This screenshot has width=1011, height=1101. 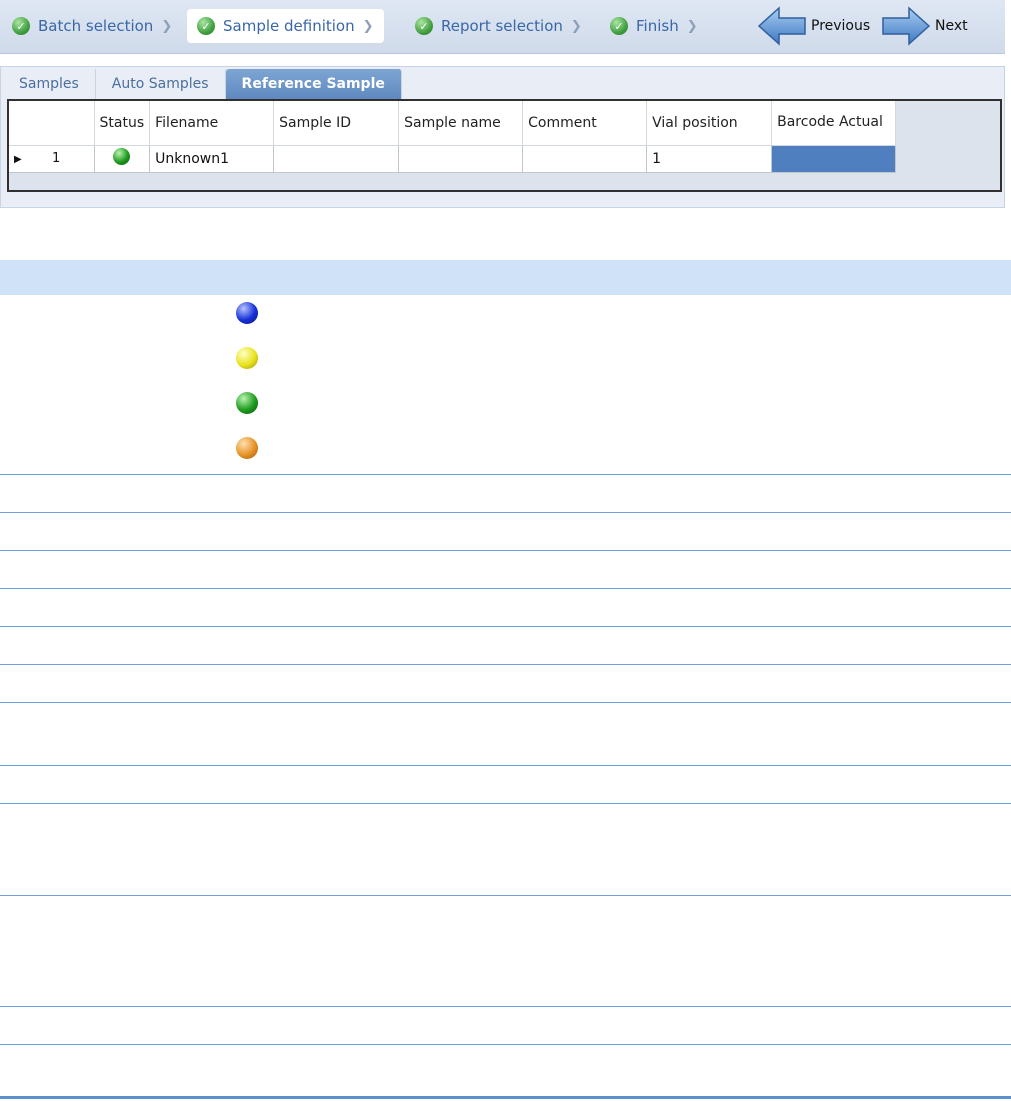 I want to click on yellow-status-orb-icon, so click(x=247, y=358).